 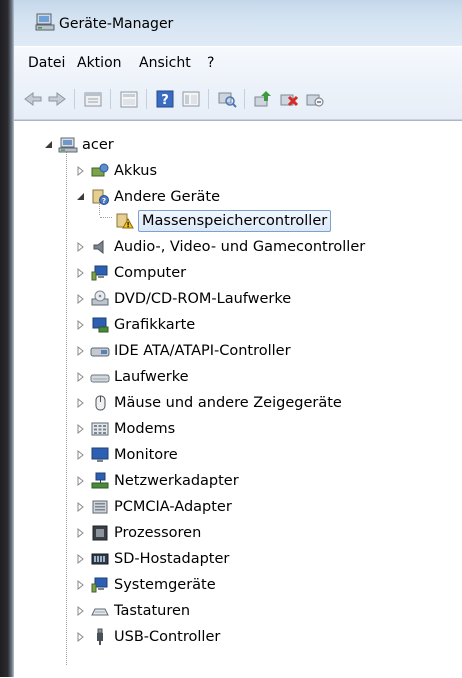 I want to click on tree-node-prozessoren: Prozessoren, so click(x=138, y=533).